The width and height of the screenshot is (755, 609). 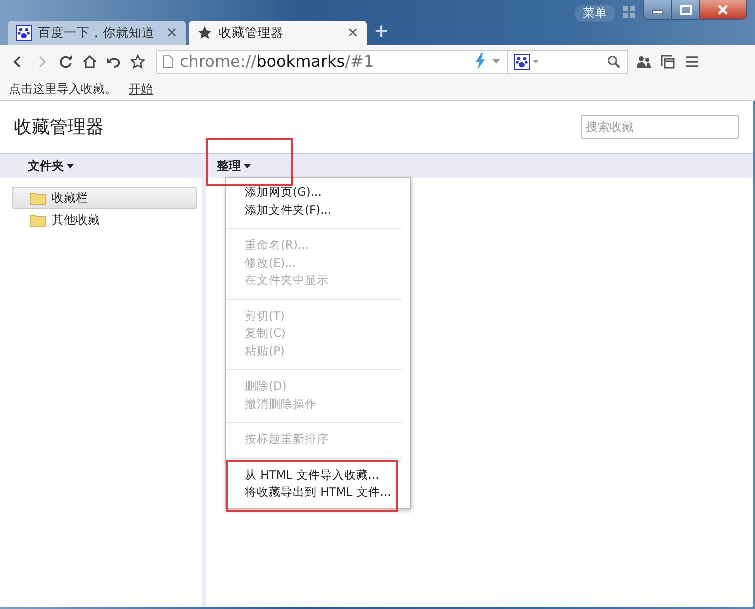 What do you see at coordinates (141, 89) in the screenshot?
I see `bookmark-link: 开始` at bounding box center [141, 89].